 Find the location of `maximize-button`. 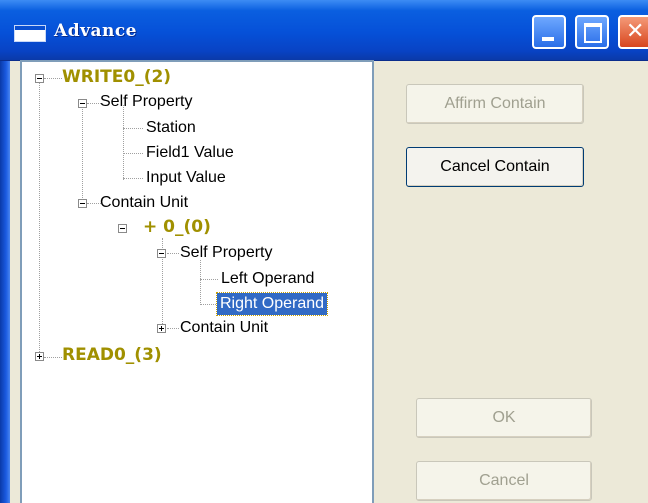

maximize-button is located at coordinates (592, 32).